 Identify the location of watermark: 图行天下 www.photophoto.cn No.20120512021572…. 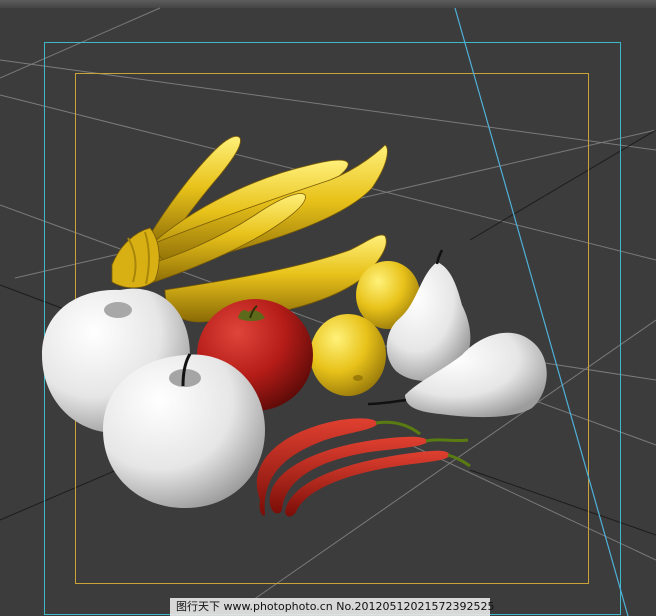
(332, 607).